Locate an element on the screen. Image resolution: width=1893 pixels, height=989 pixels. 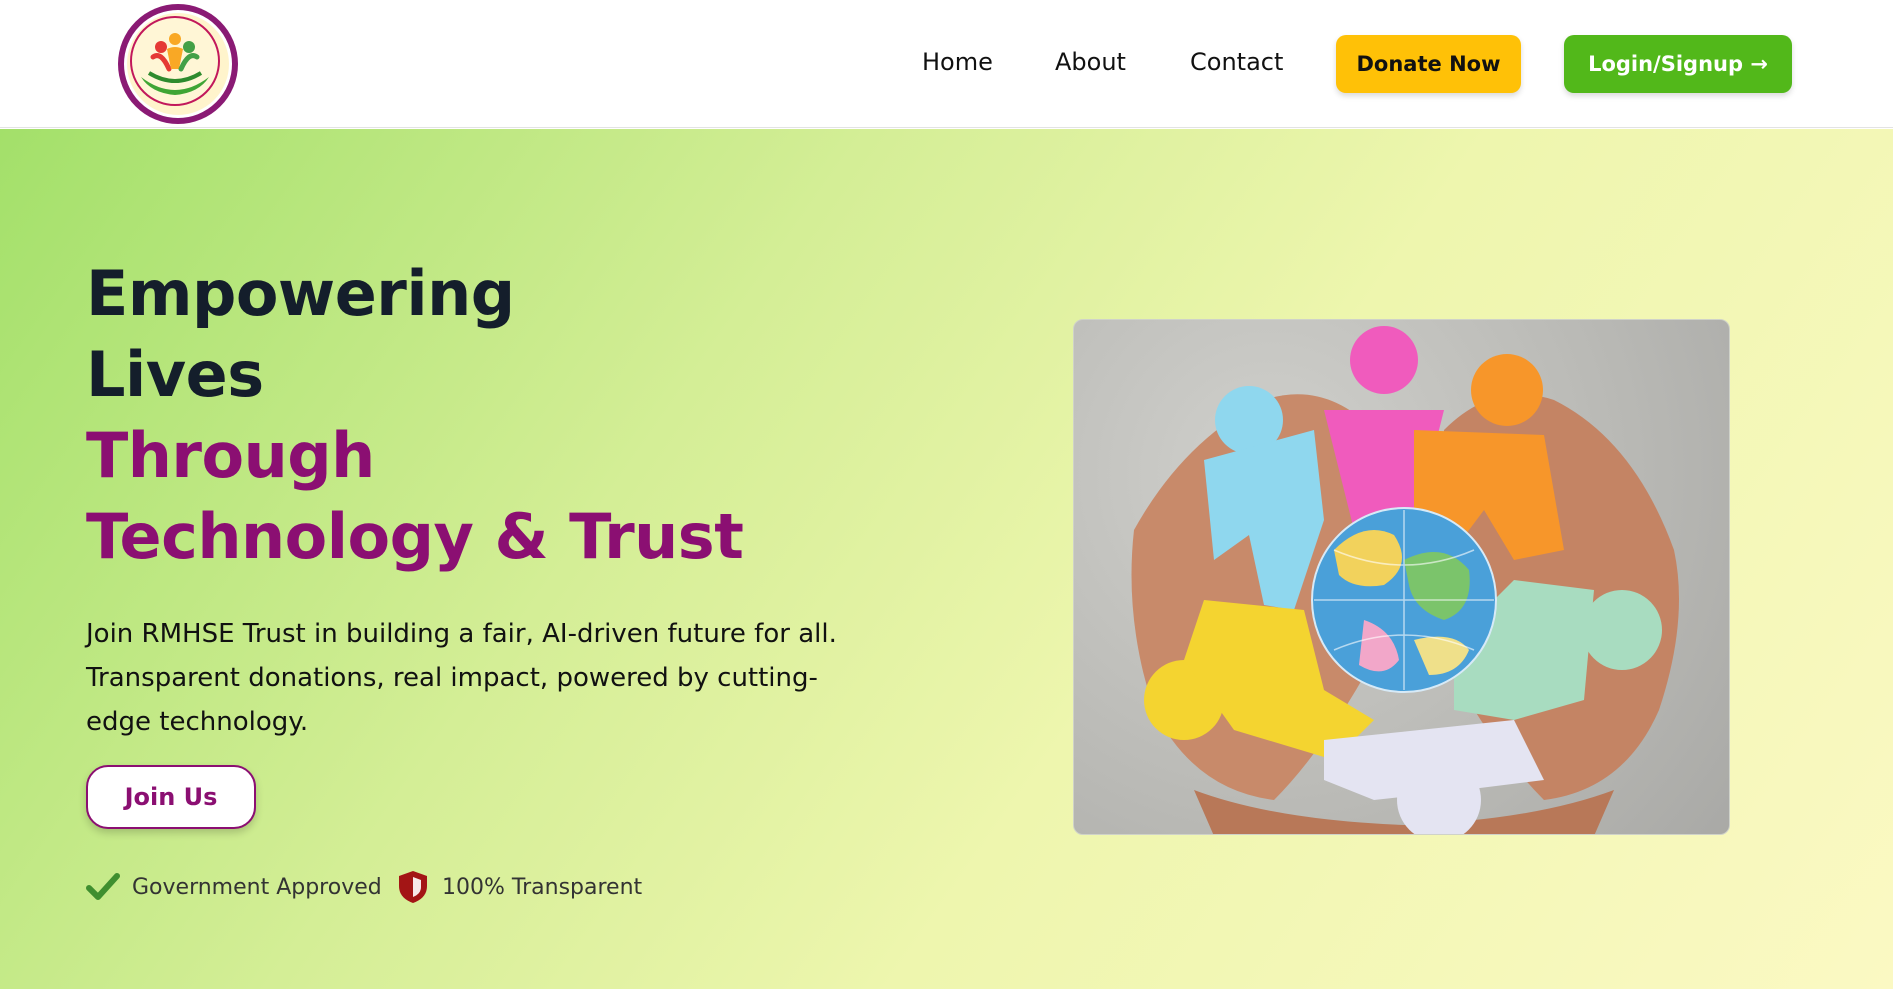
logo-emblem is located at coordinates (178, 64).